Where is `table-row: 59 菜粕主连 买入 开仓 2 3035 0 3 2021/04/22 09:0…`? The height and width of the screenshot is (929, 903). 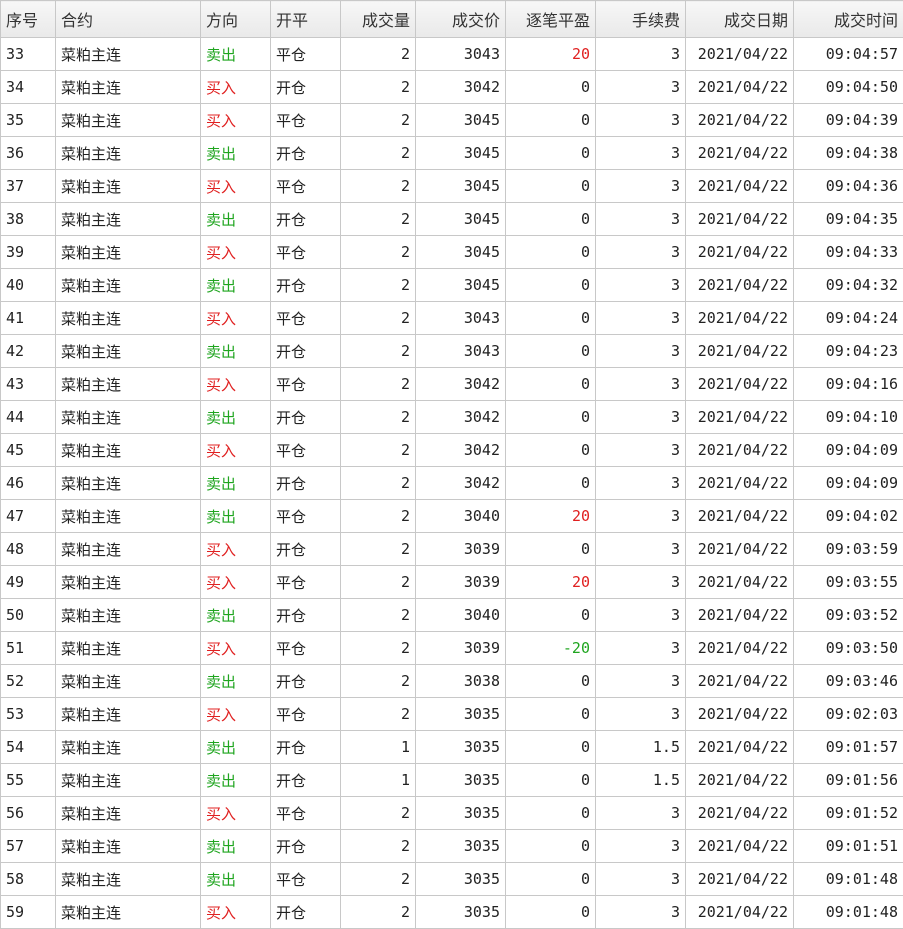 table-row: 59 菜粕主连 买入 开仓 2 3035 0 3 2021/04/22 09:0… is located at coordinates (452, 912).